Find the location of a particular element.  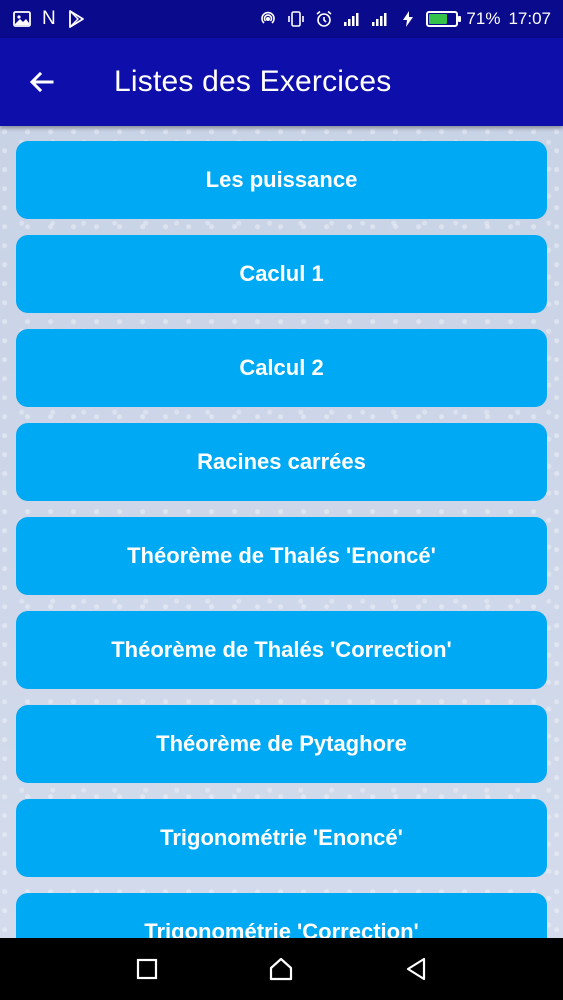

home-button is located at coordinates (281, 969).